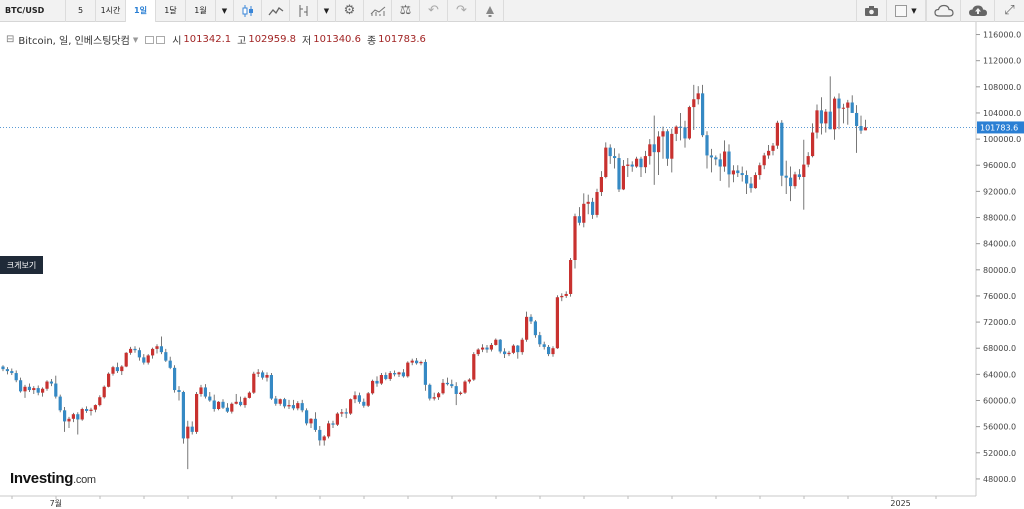 This screenshot has width=1024, height=509. What do you see at coordinates (1009, 11) in the screenshot?
I see `fullscreen-icon: ⤢` at bounding box center [1009, 11].